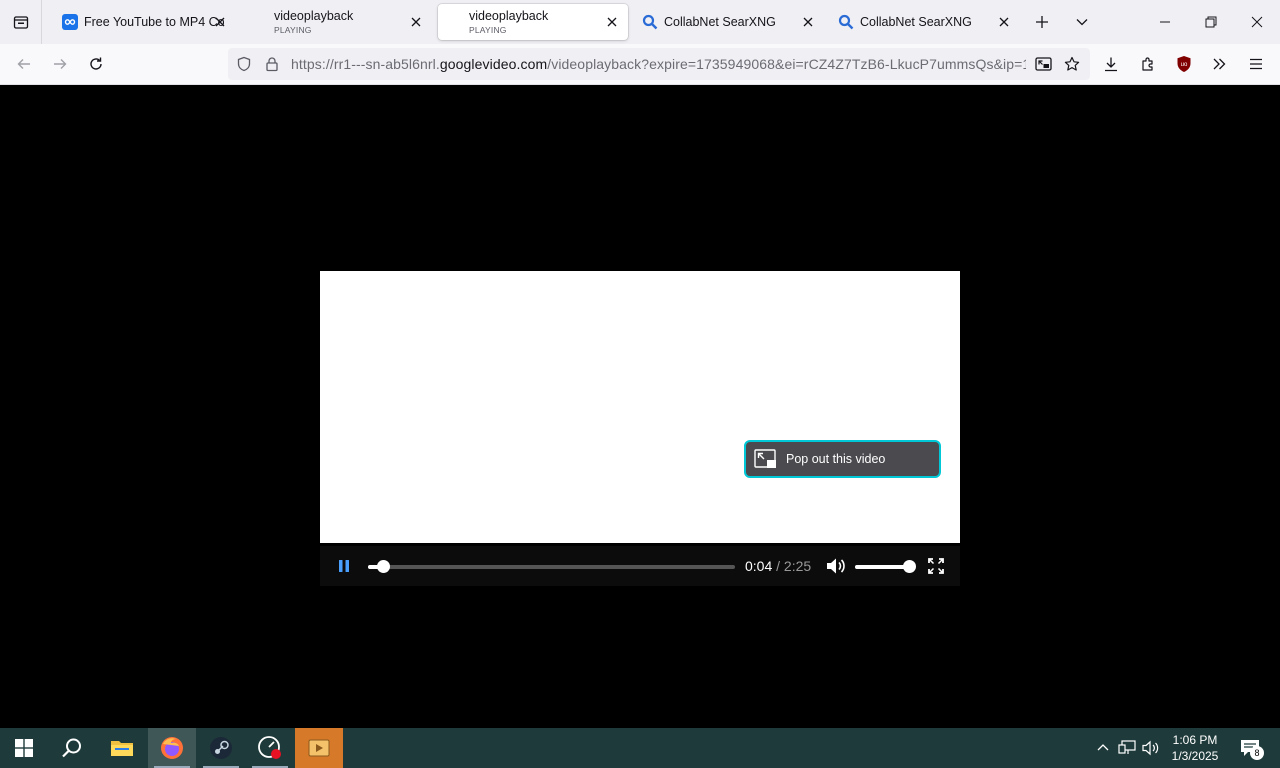 This screenshot has height=768, width=1280. I want to click on chevron-up-icon, so click(1103, 747).